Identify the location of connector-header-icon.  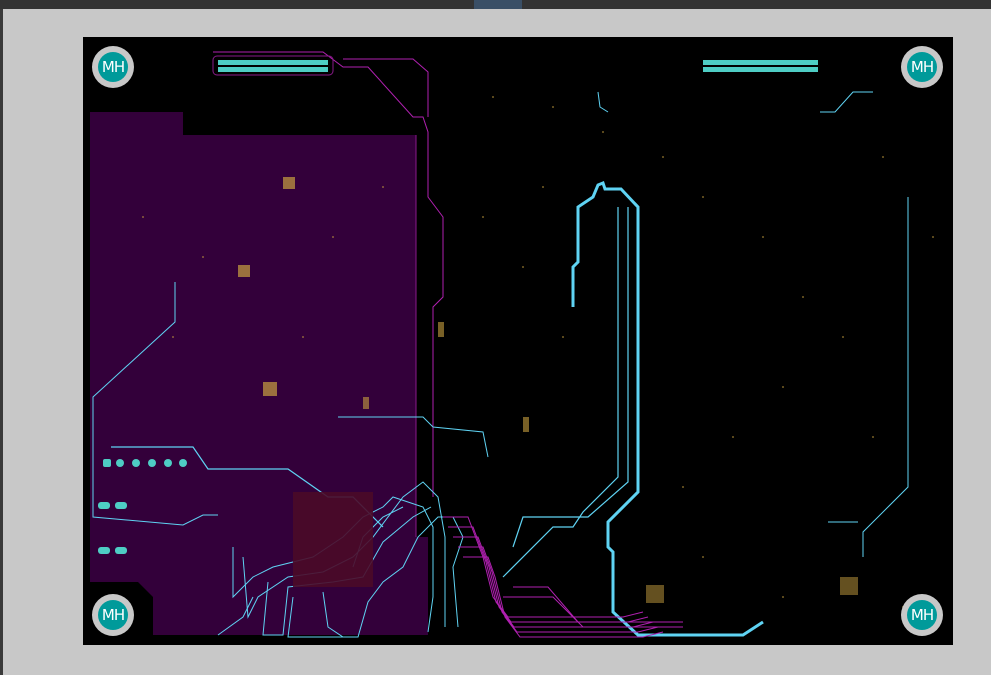
(273, 65).